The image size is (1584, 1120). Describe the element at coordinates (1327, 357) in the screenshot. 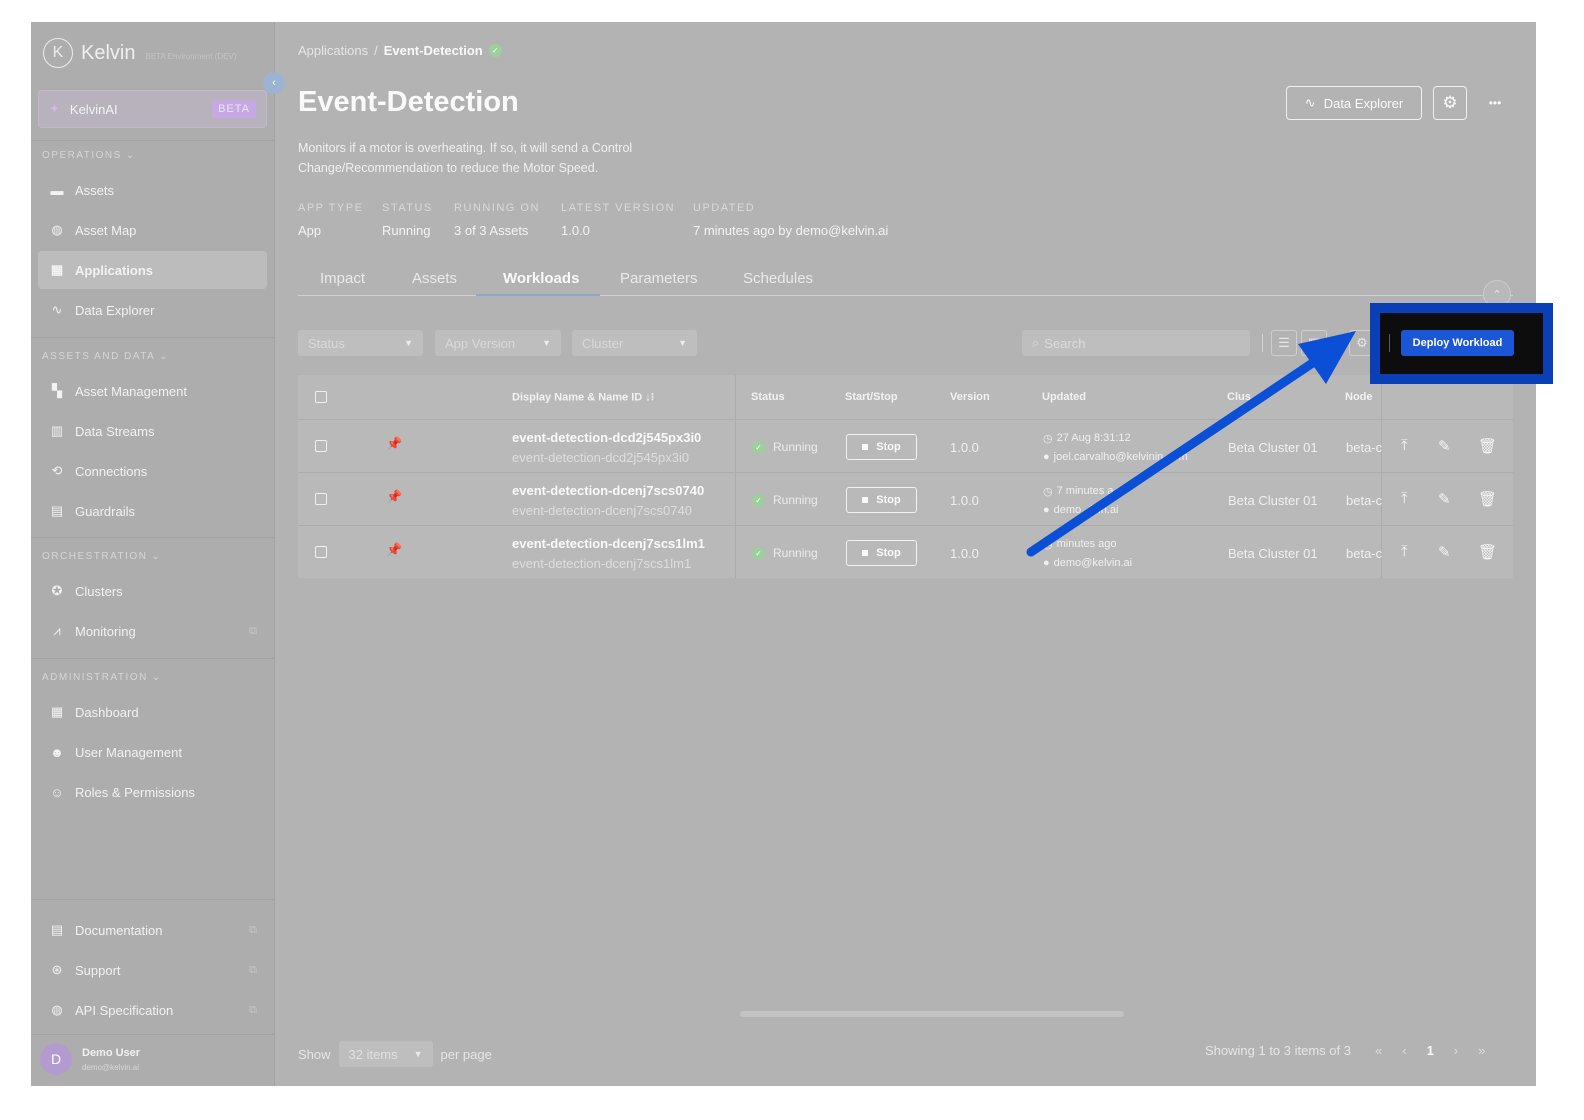

I see `arrow-head` at that location.